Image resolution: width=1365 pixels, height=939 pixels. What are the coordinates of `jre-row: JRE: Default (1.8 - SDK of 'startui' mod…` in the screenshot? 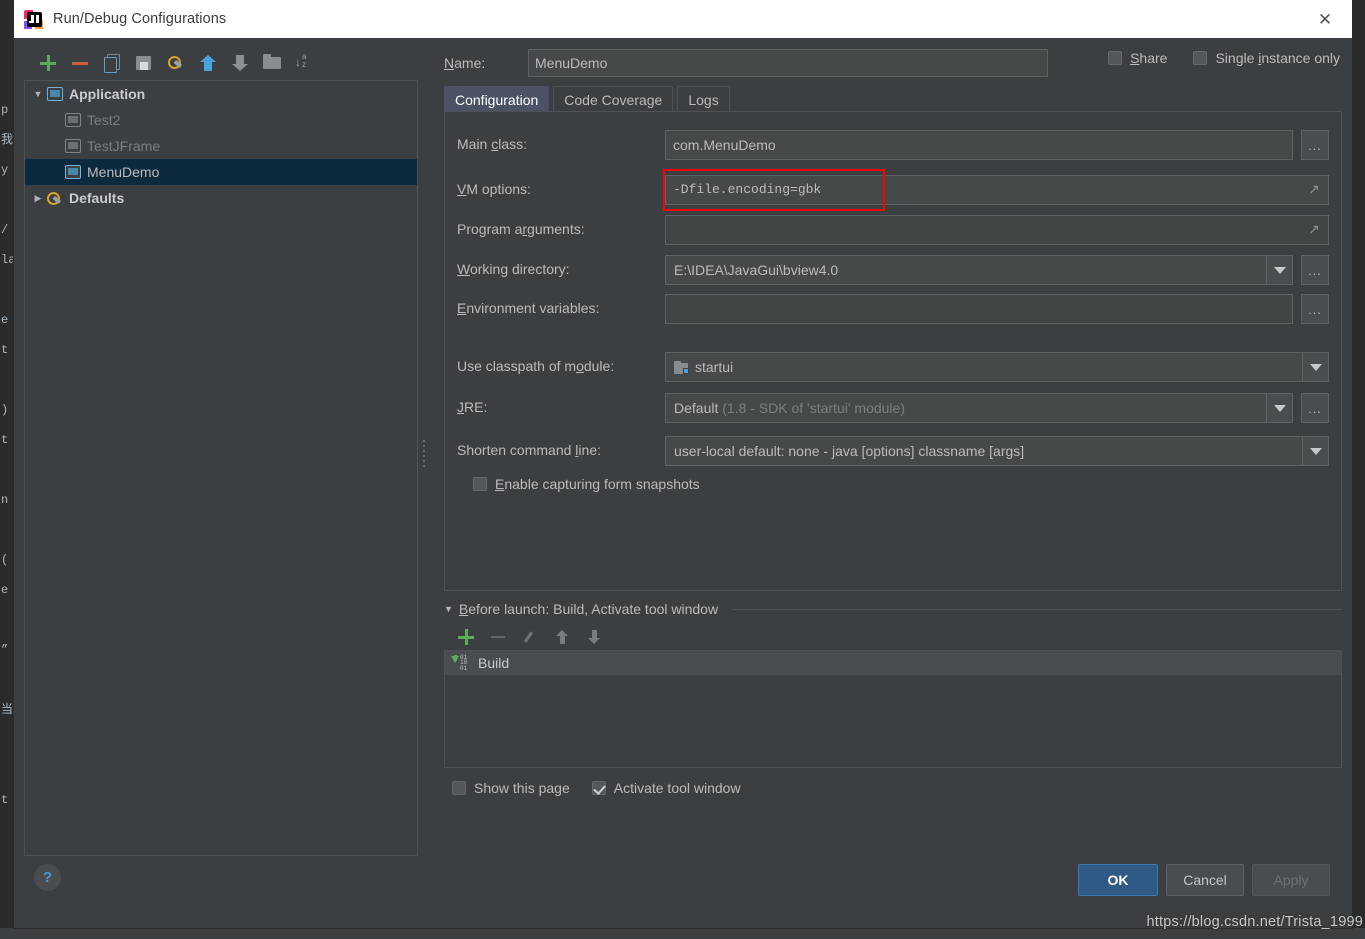 It's located at (893, 408).